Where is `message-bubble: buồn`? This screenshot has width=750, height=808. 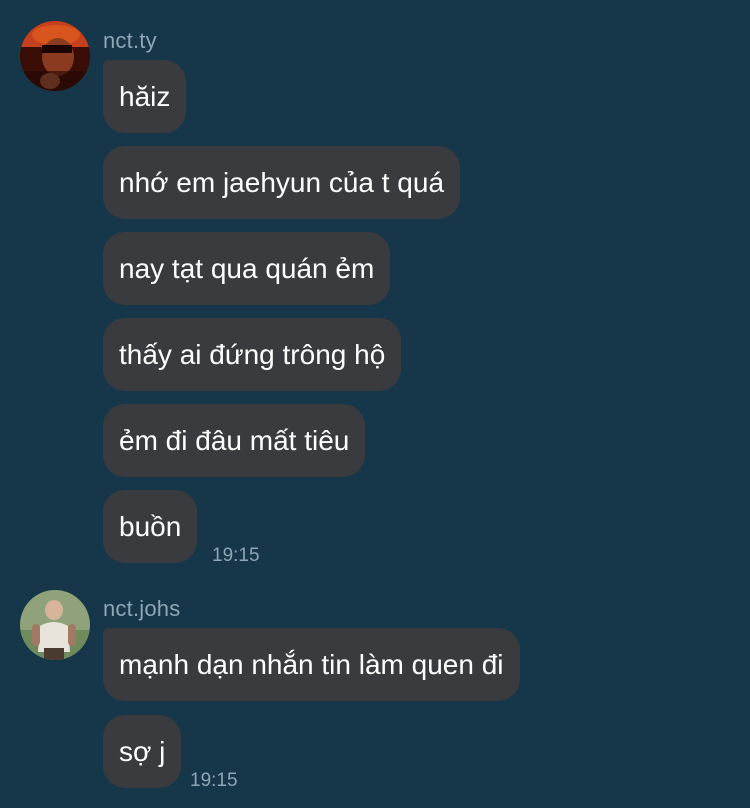 message-bubble: buồn is located at coordinates (150, 526).